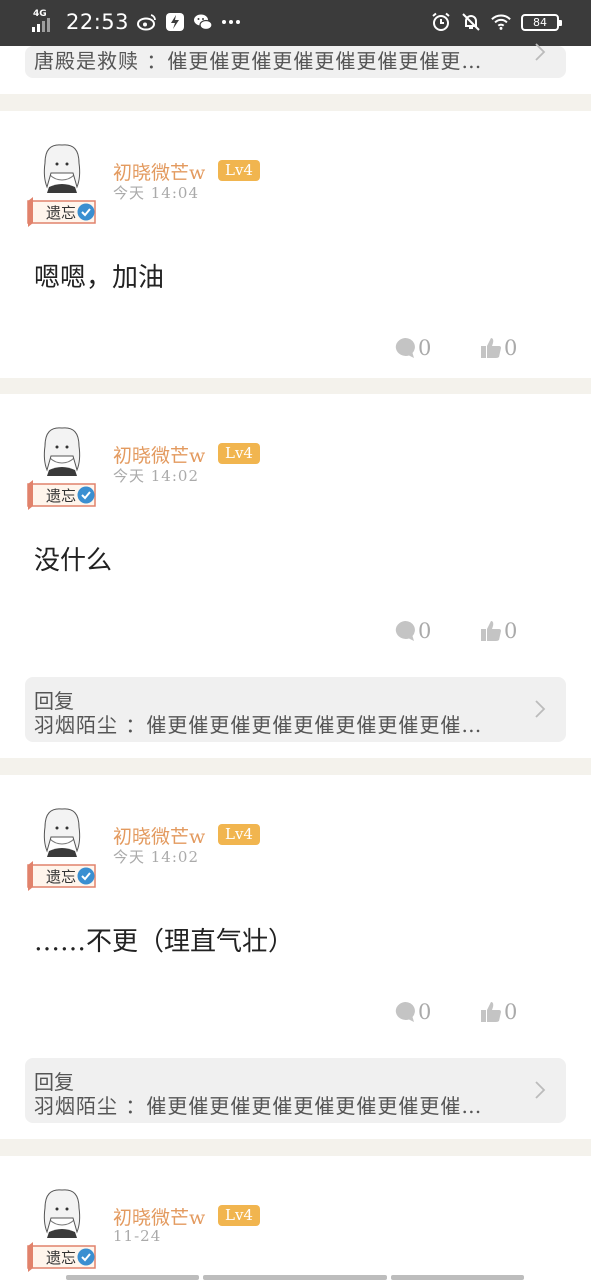 The width and height of the screenshot is (591, 1280). What do you see at coordinates (98, 22) in the screenshot?
I see `clock: 22:53` at bounding box center [98, 22].